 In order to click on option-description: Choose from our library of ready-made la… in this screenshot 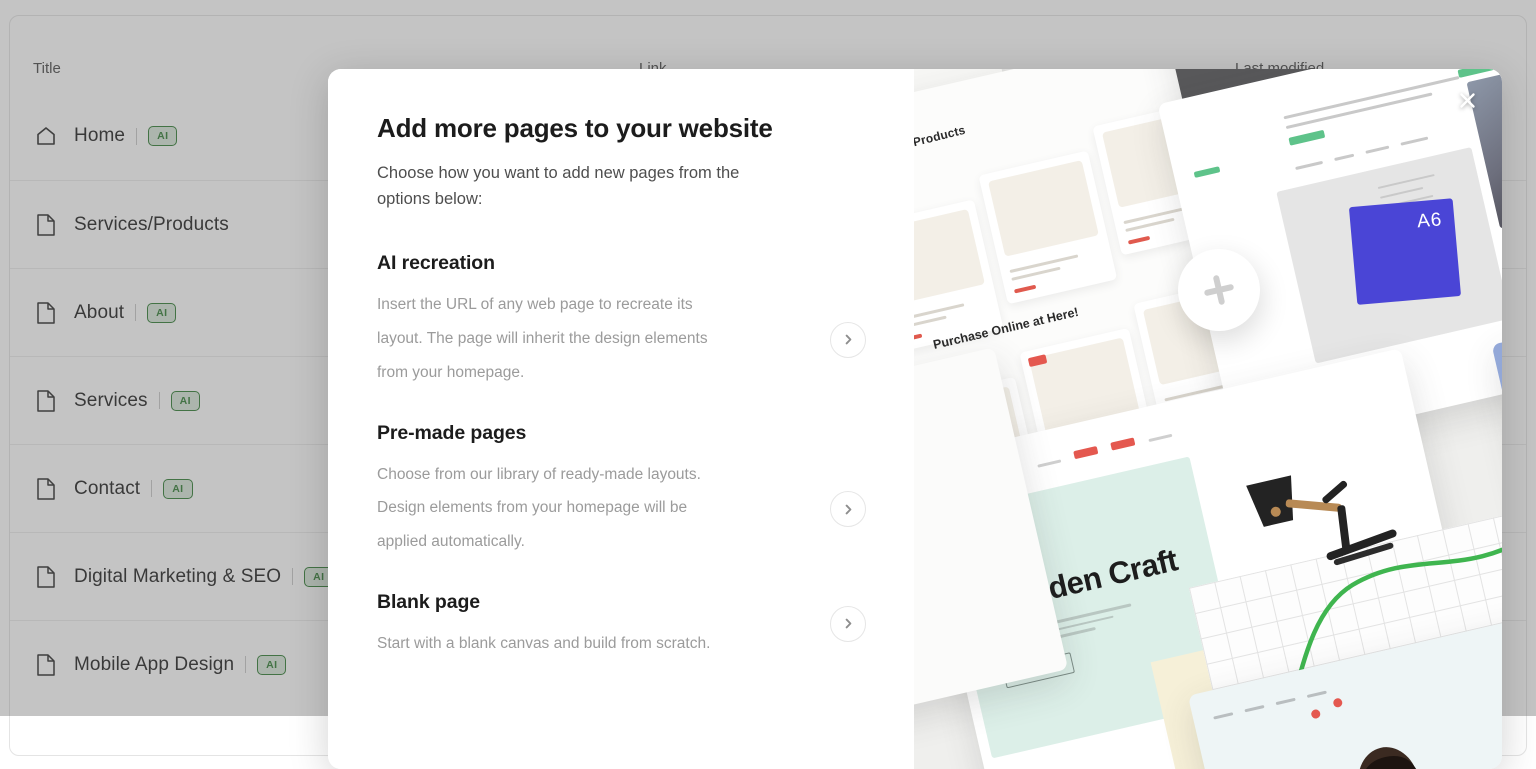, I will do `click(557, 508)`.